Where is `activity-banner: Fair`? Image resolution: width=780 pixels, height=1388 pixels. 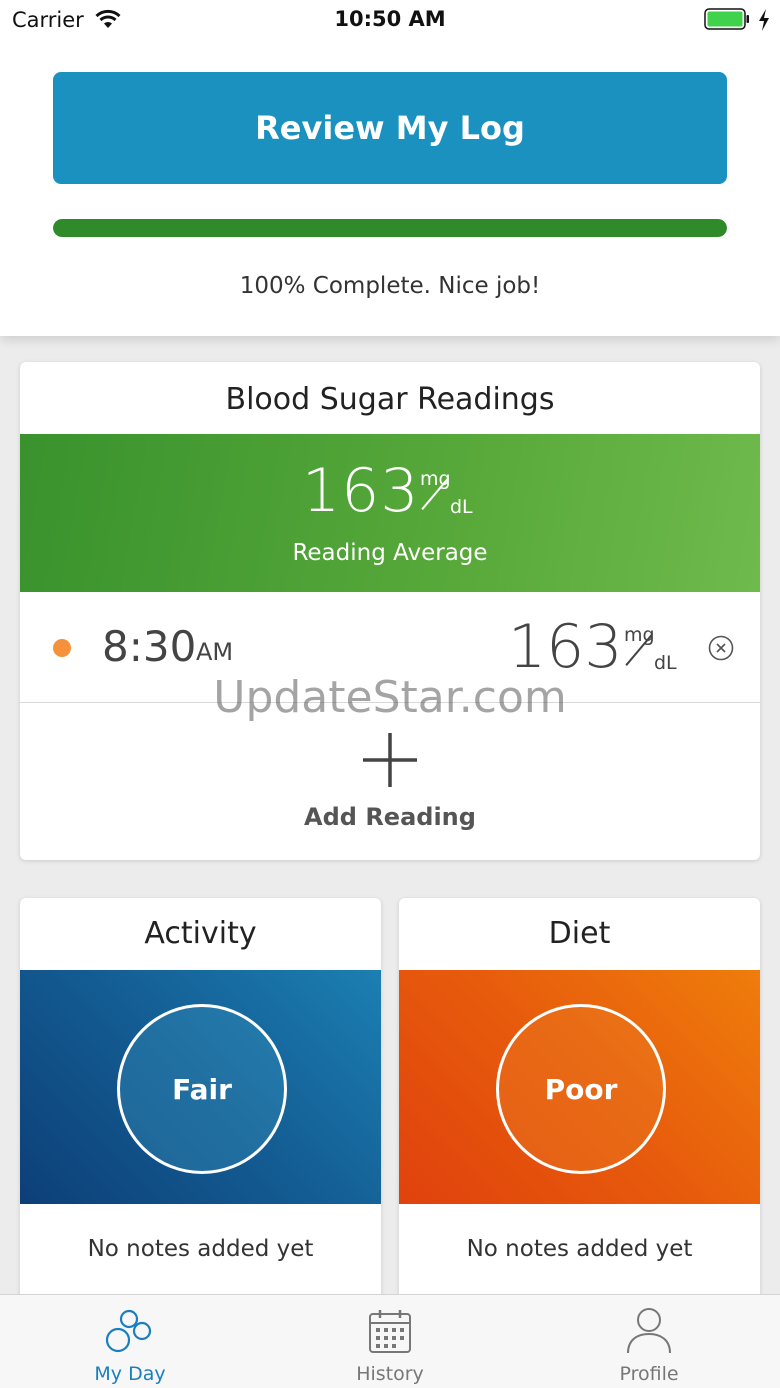
activity-banner: Fair is located at coordinates (200, 1087).